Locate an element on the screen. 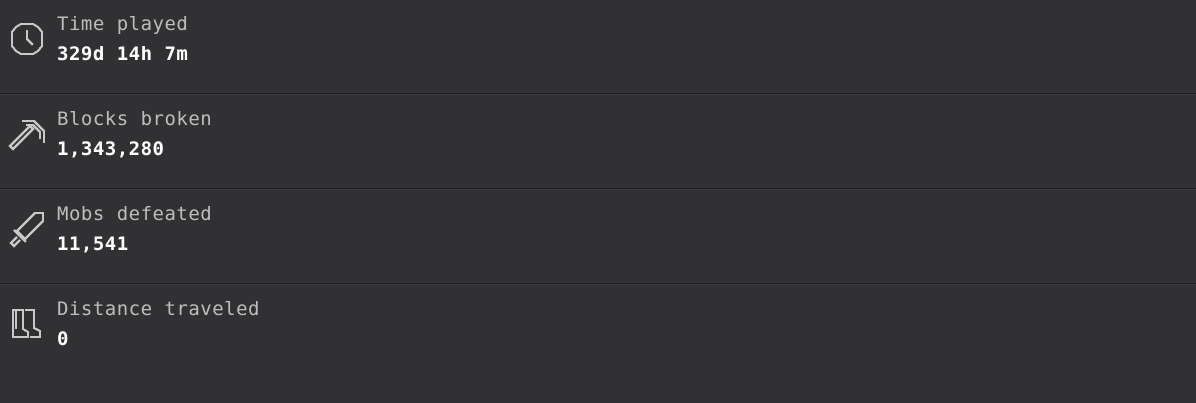 The height and width of the screenshot is (403, 1196). stat-label: Blocks broken is located at coordinates (135, 119).